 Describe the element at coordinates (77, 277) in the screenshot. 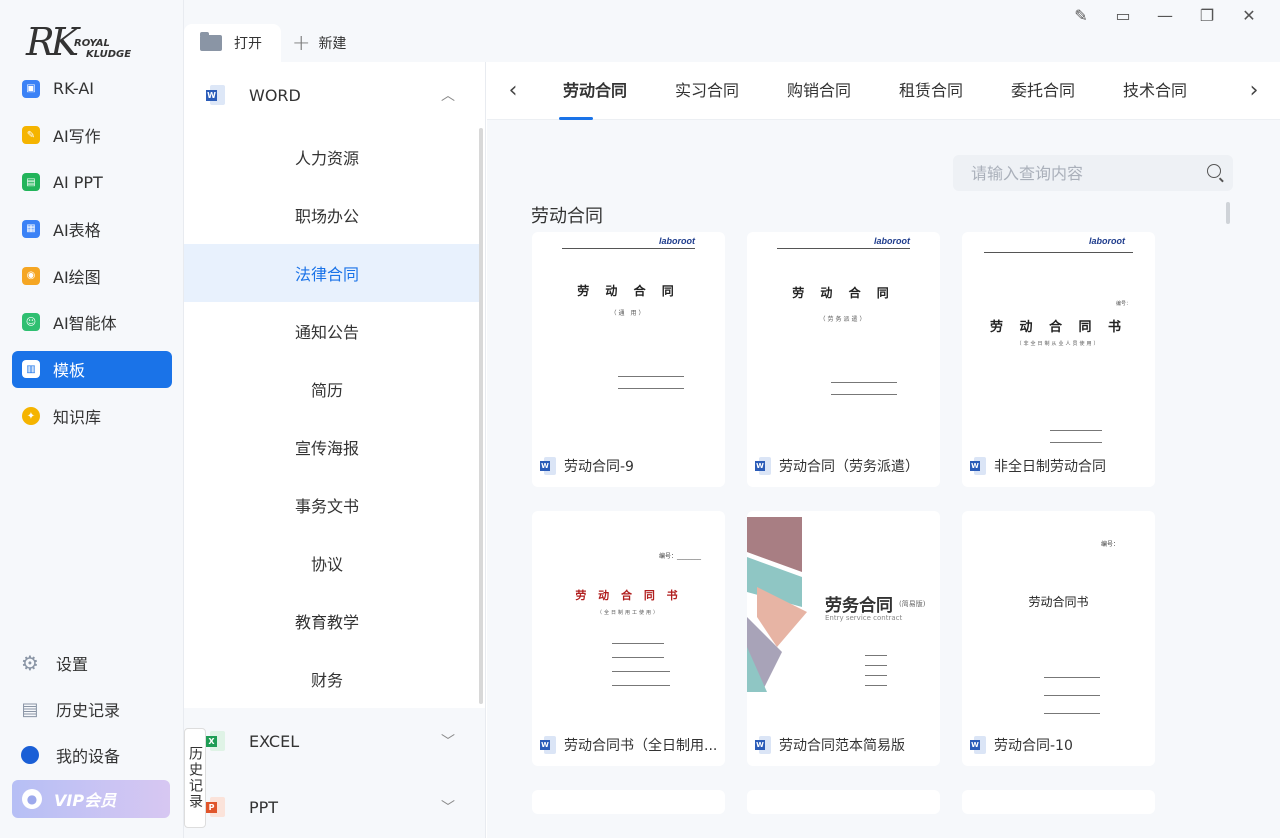

I see `nav-label: AI绘图` at that location.